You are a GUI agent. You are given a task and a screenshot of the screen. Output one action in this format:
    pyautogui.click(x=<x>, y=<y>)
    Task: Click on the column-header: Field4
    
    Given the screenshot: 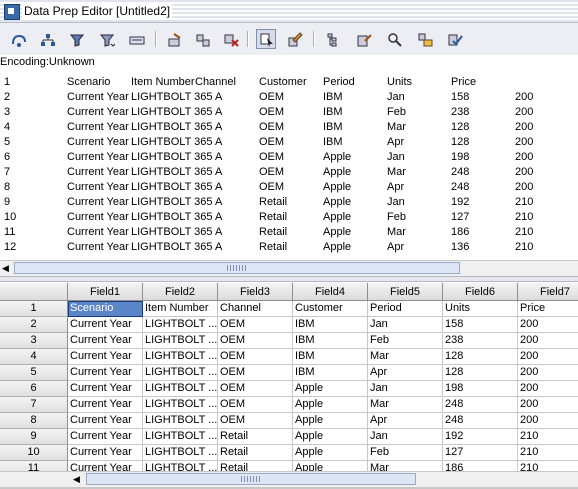 What is the action you would take?
    pyautogui.click(x=330, y=292)
    